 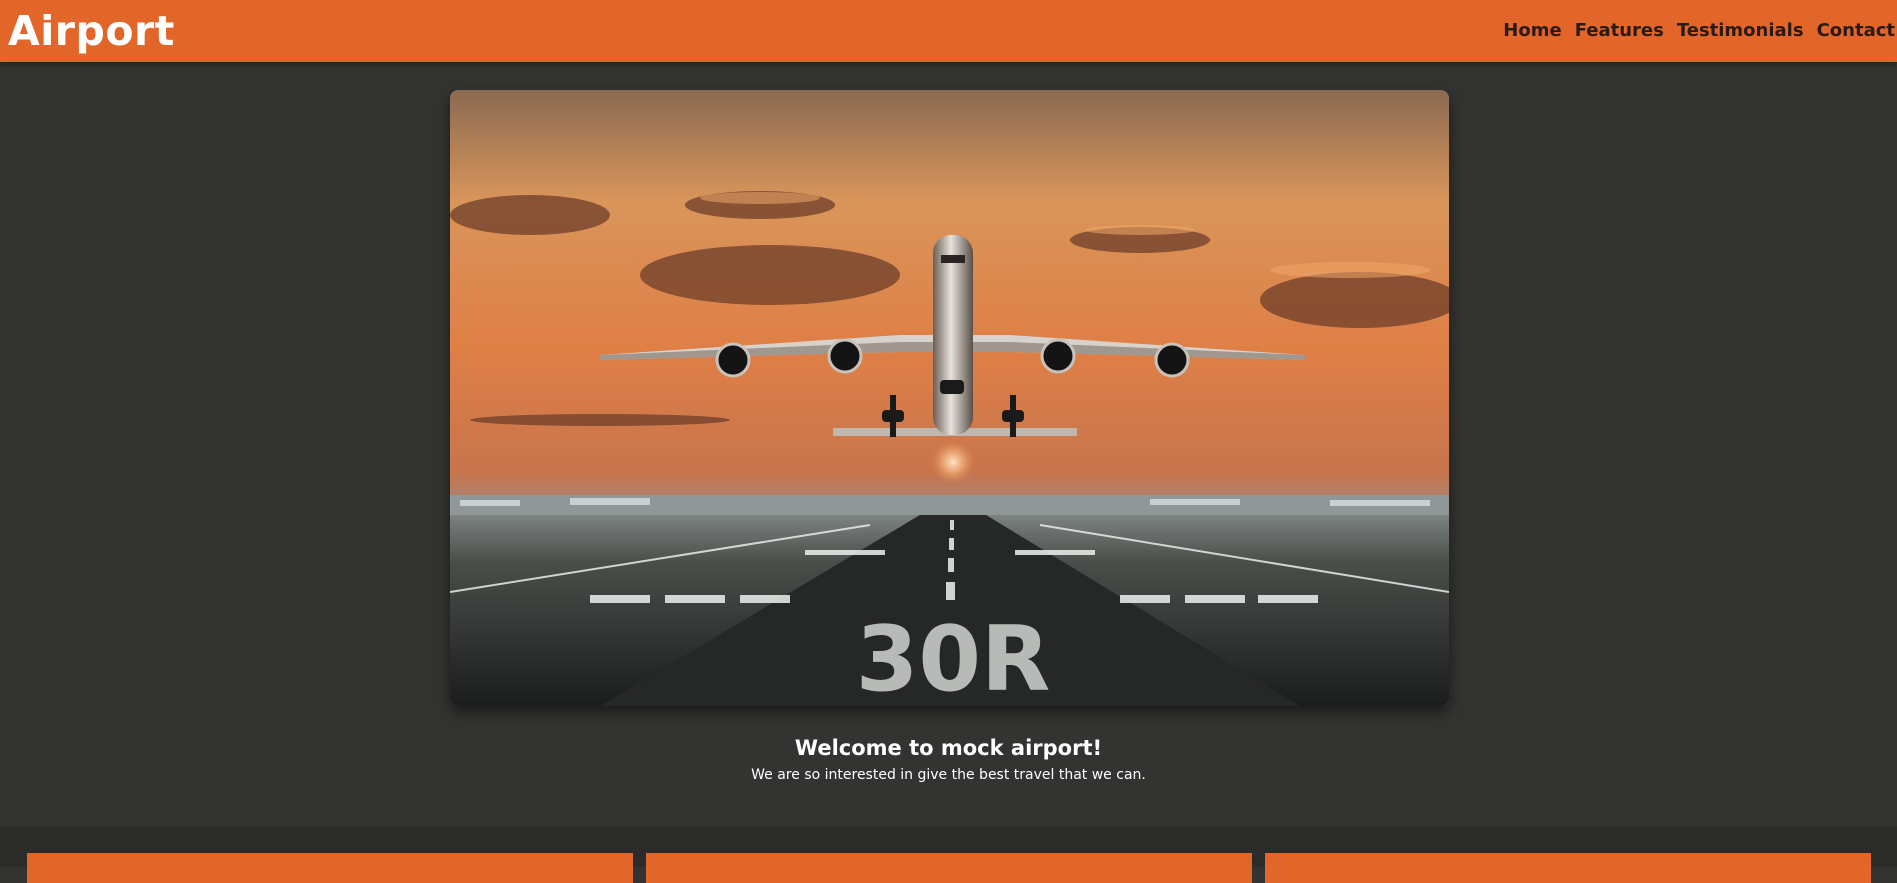 What do you see at coordinates (1856, 31) in the screenshot?
I see `nav-contact-link: Contact` at bounding box center [1856, 31].